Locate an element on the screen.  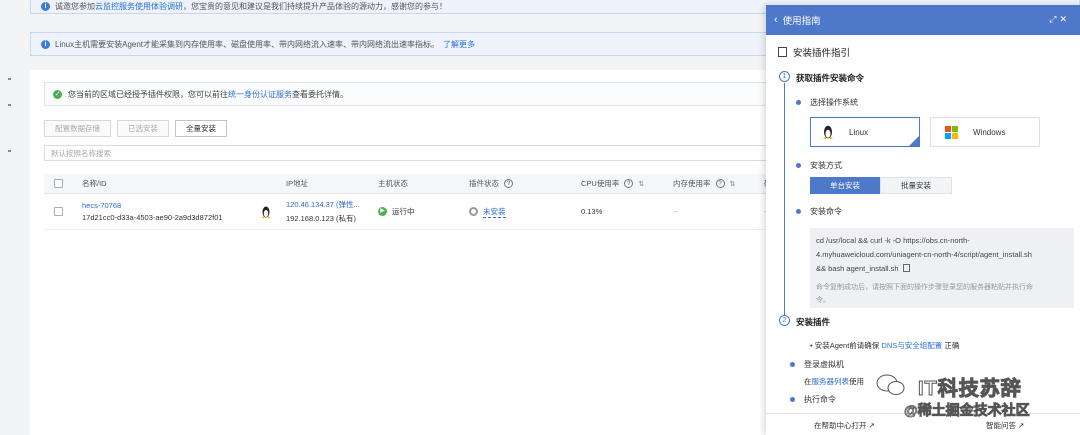
cmd-note: 令。 is located at coordinates (823, 300).